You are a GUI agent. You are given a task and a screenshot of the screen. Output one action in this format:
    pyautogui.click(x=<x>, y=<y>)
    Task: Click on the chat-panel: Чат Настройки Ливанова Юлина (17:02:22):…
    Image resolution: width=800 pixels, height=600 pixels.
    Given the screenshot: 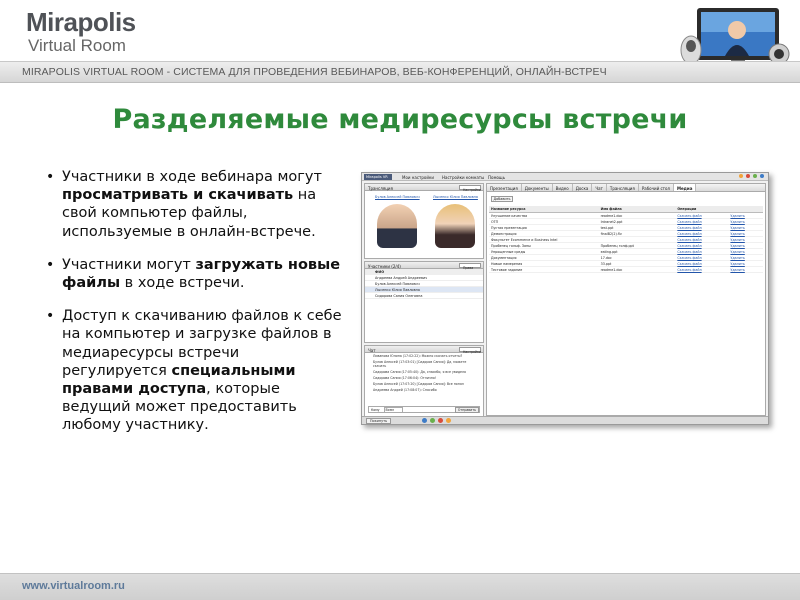 What is the action you would take?
    pyautogui.click(x=424, y=381)
    